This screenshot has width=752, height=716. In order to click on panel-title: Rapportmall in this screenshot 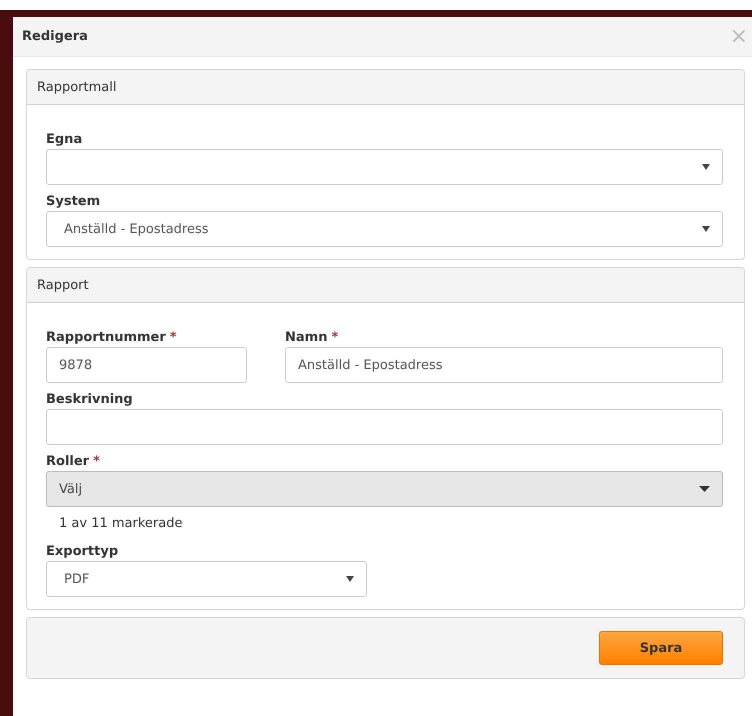, I will do `click(76, 87)`.